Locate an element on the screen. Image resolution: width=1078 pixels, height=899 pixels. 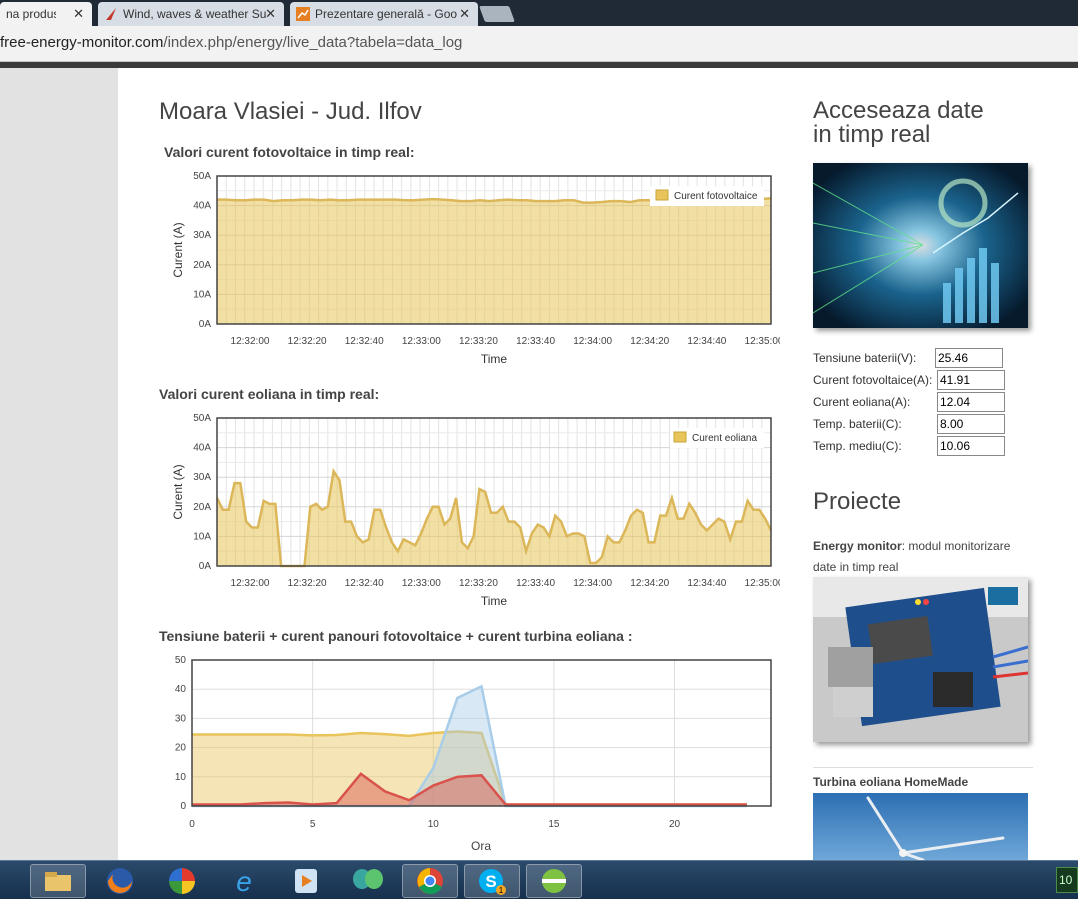
x-tick-label: 12:35:00 is located at coordinates (762, 583).